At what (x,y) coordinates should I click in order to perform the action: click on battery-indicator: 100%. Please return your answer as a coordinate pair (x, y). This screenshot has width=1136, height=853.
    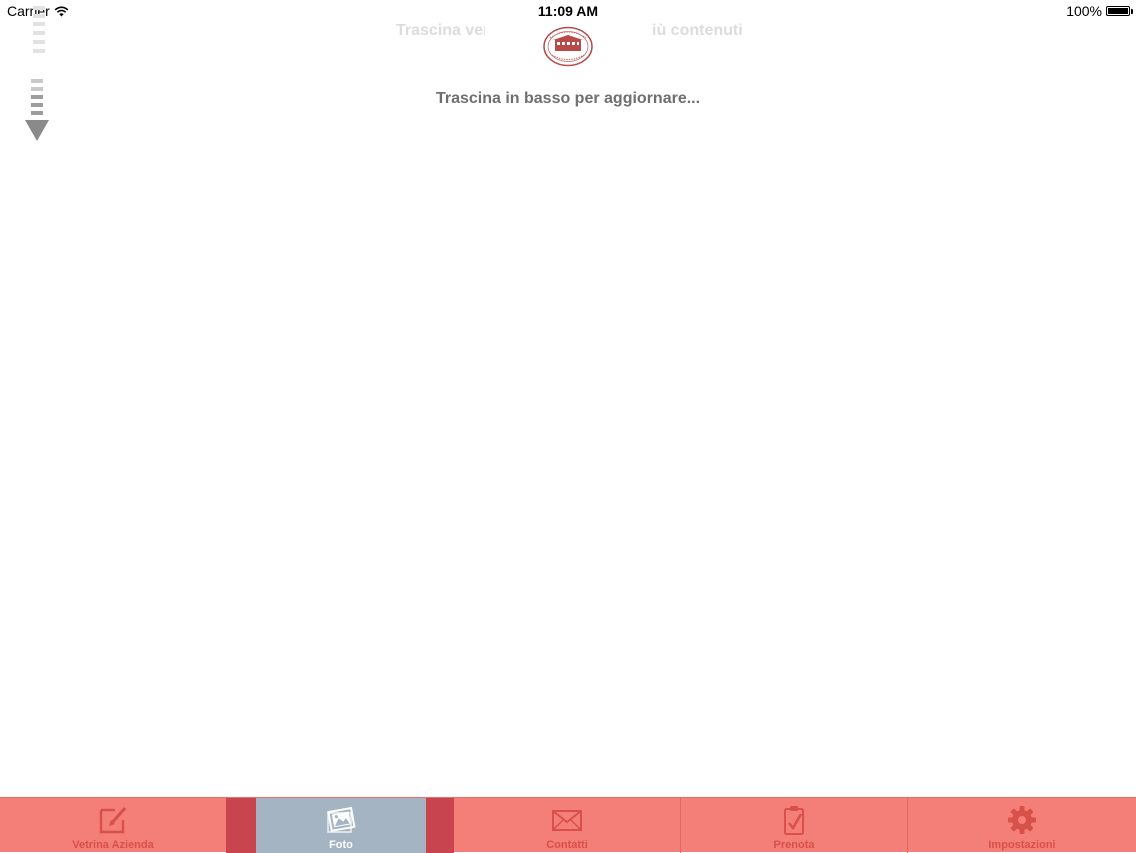
    Looking at the image, I should click on (1099, 11).